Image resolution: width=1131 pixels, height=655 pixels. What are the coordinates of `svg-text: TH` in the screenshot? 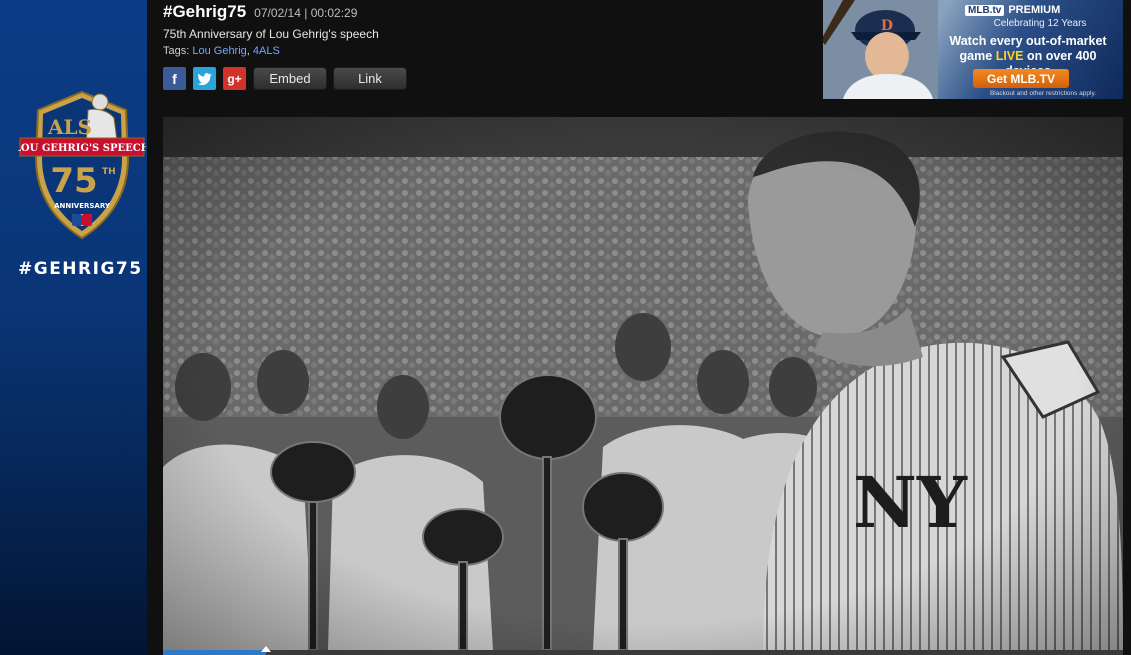 It's located at (109, 172).